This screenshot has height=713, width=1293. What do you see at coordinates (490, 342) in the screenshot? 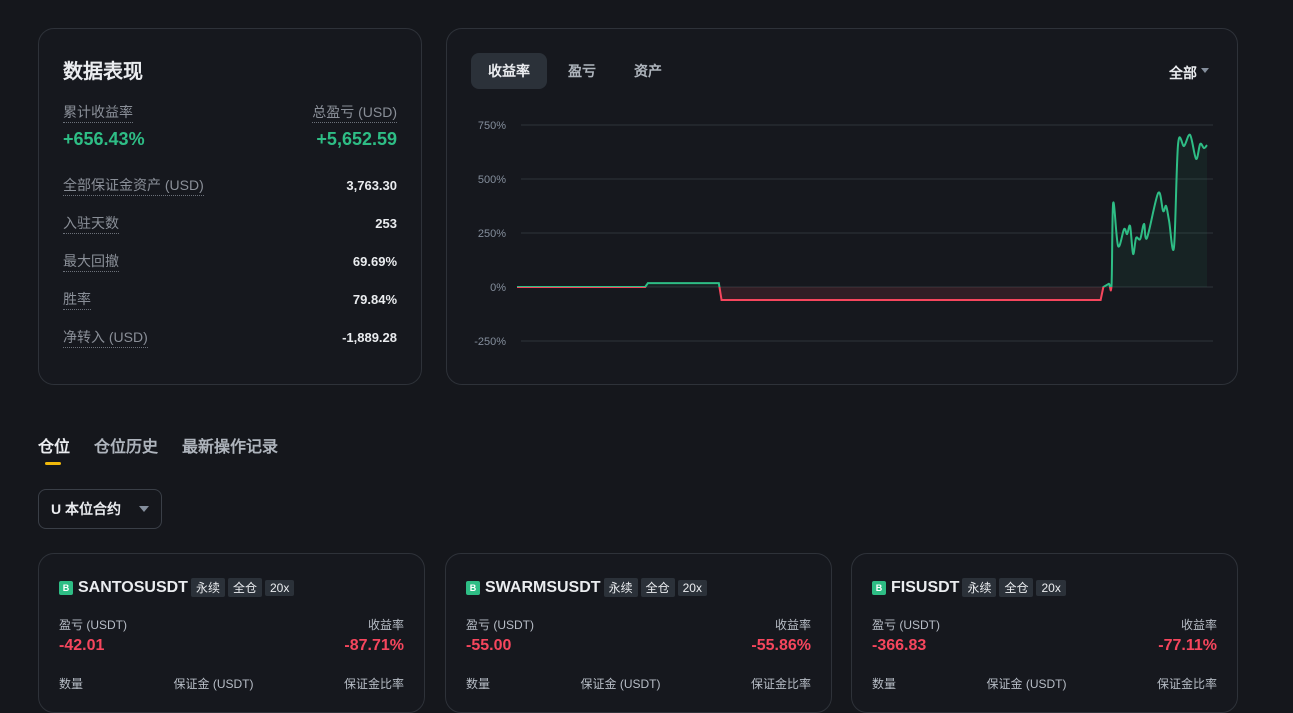
I see `y-tick-label: -250%` at bounding box center [490, 342].